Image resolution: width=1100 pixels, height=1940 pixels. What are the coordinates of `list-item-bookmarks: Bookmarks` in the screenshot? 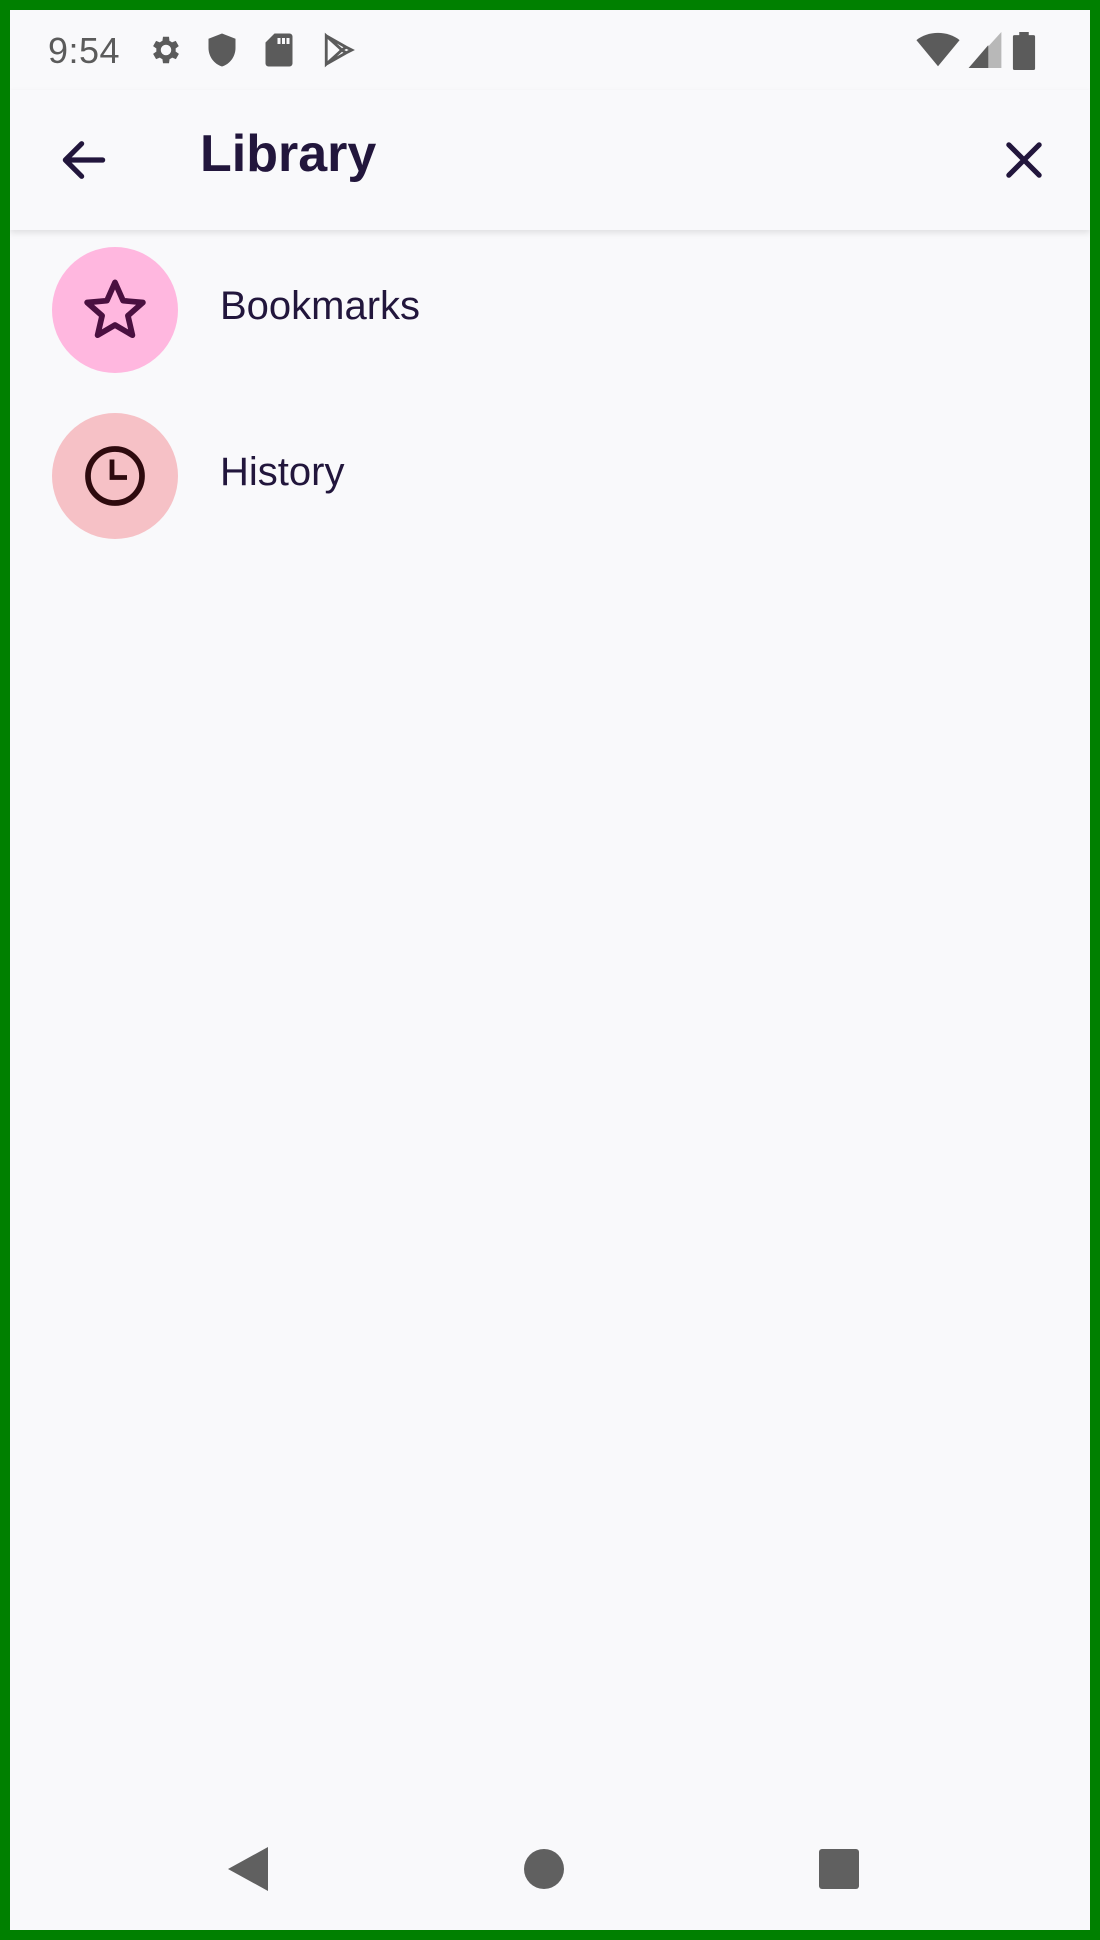 It's located at (550, 310).